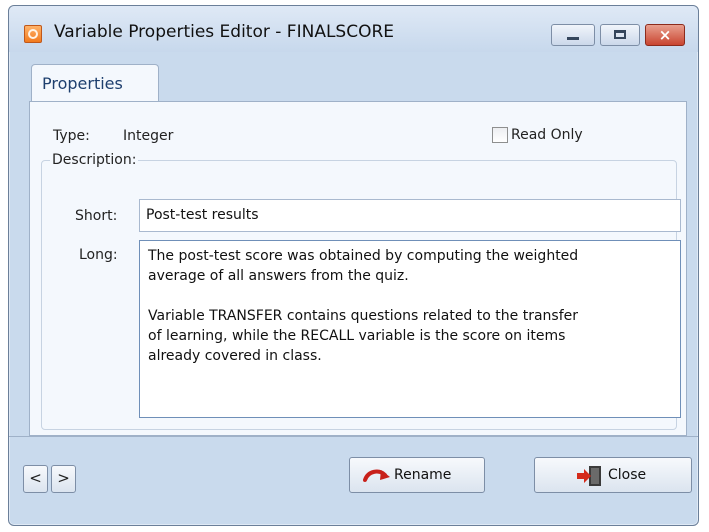 The image size is (709, 532). Describe the element at coordinates (500, 135) in the screenshot. I see `read-only-checkbox` at that location.